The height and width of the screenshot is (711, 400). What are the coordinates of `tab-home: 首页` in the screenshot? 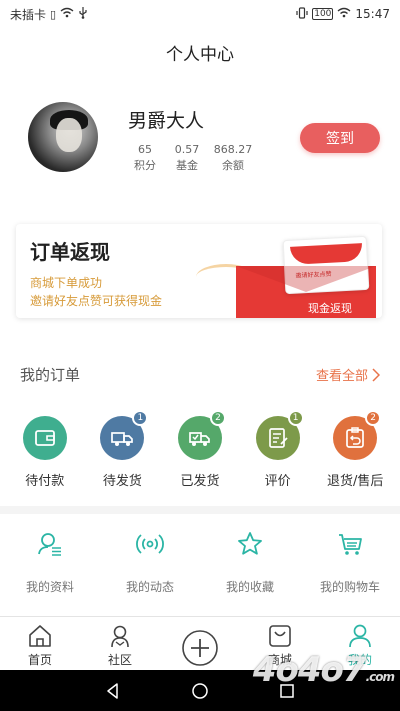 It's located at (40, 642).